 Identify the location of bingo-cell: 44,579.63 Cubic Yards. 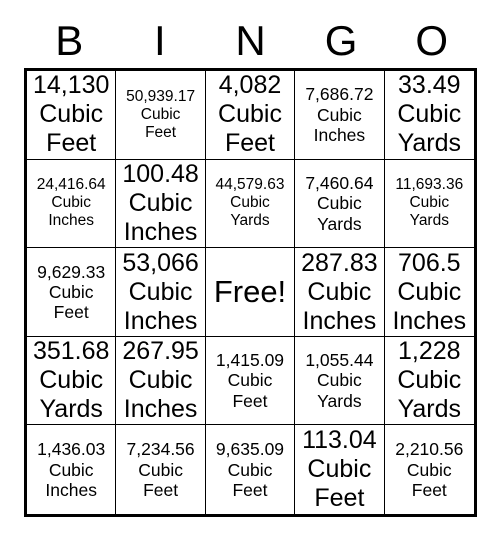
(250, 204).